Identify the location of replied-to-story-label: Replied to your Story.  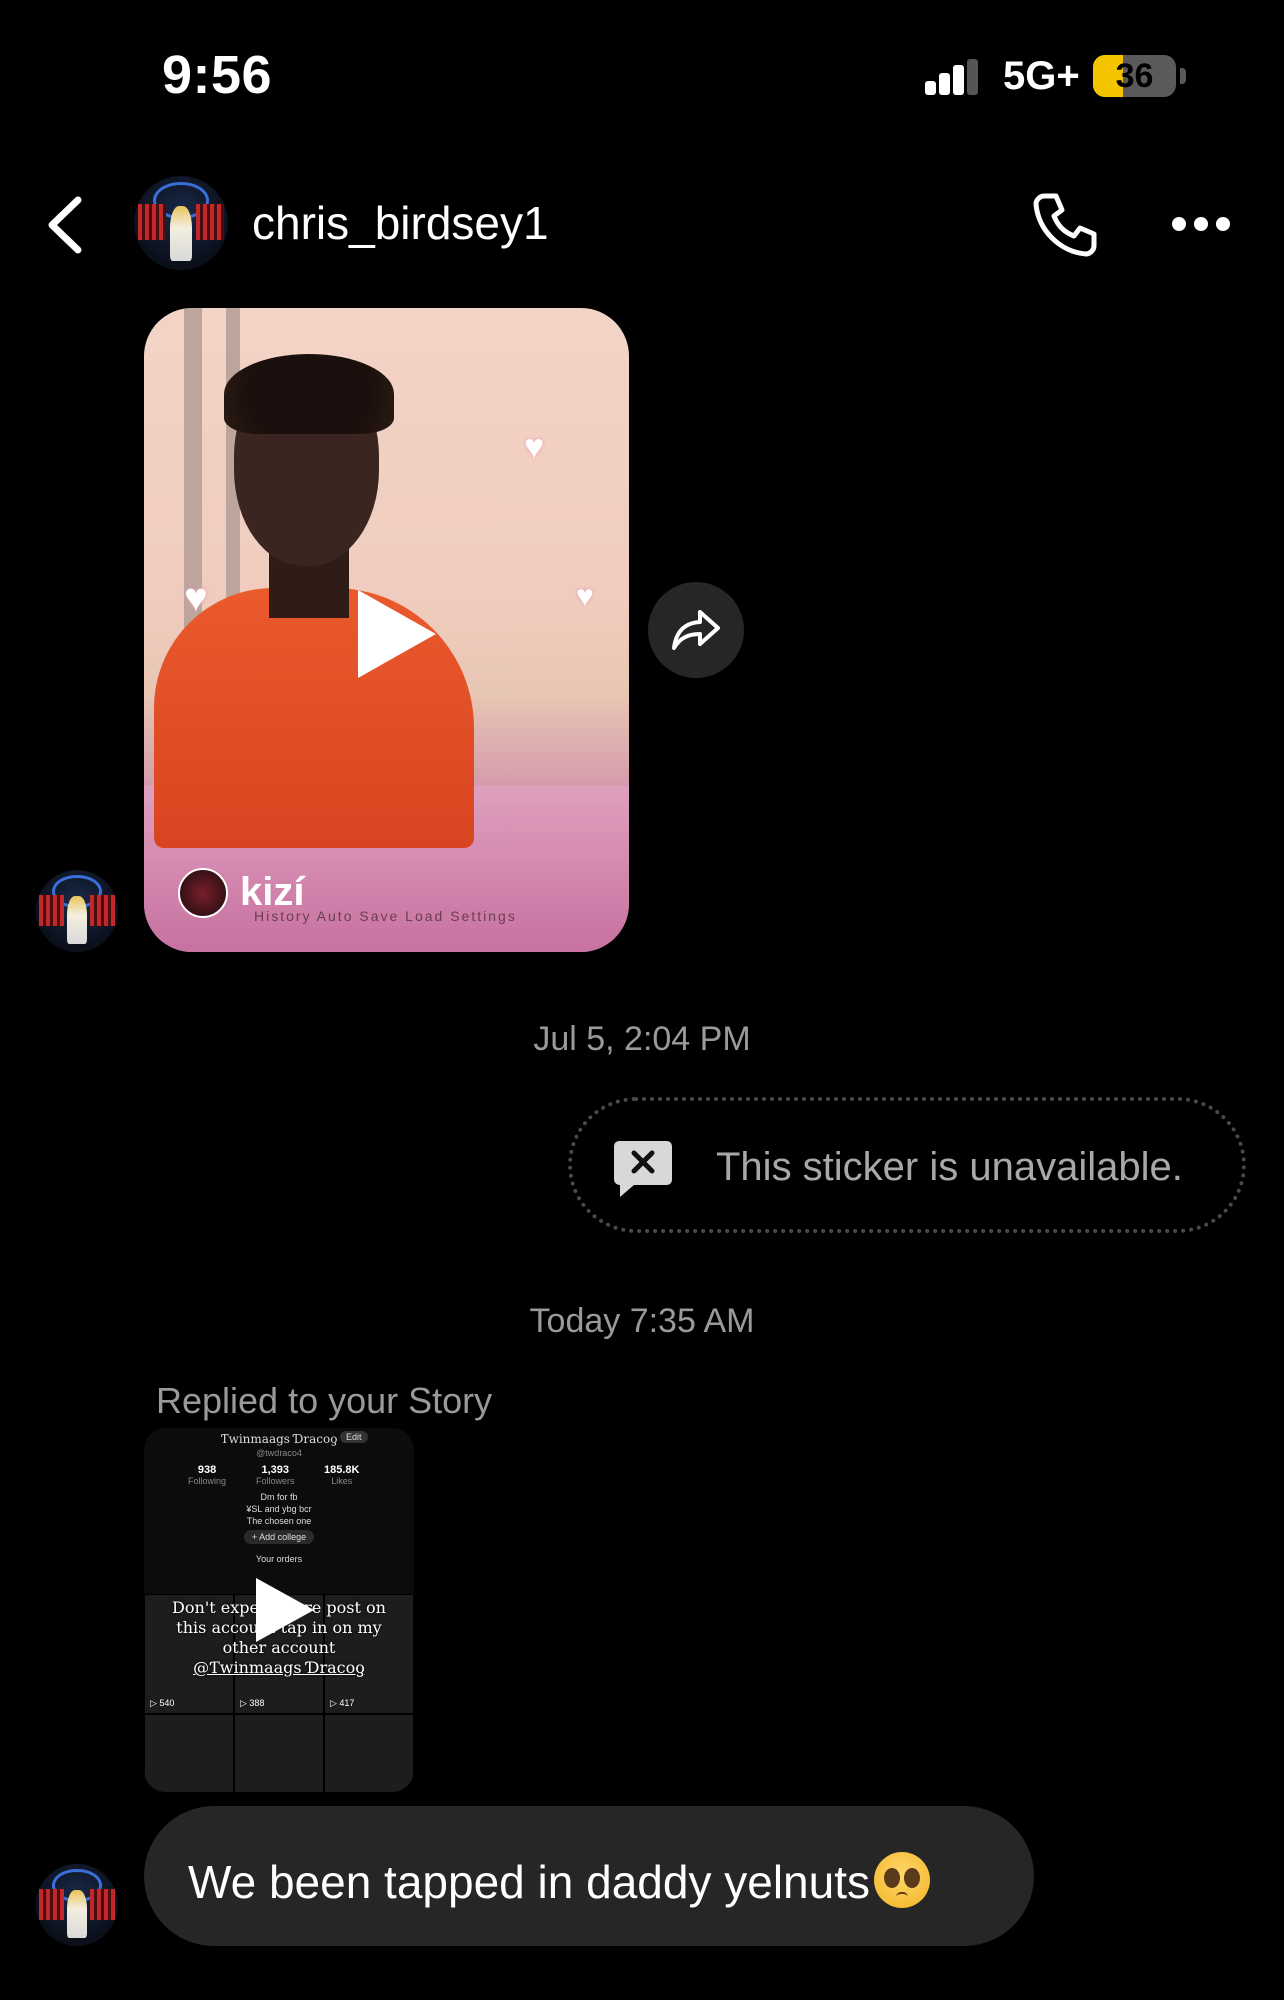
(324, 1401).